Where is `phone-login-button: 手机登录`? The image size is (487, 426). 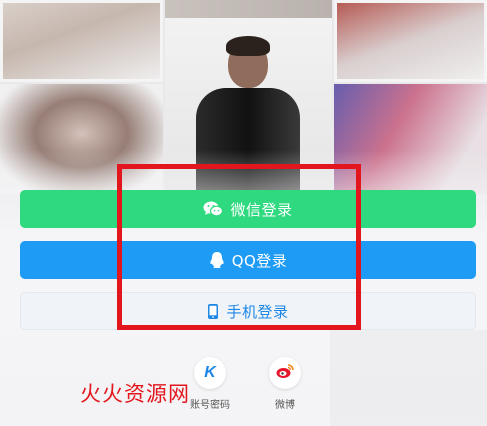 phone-login-button: 手机登录 is located at coordinates (248, 311).